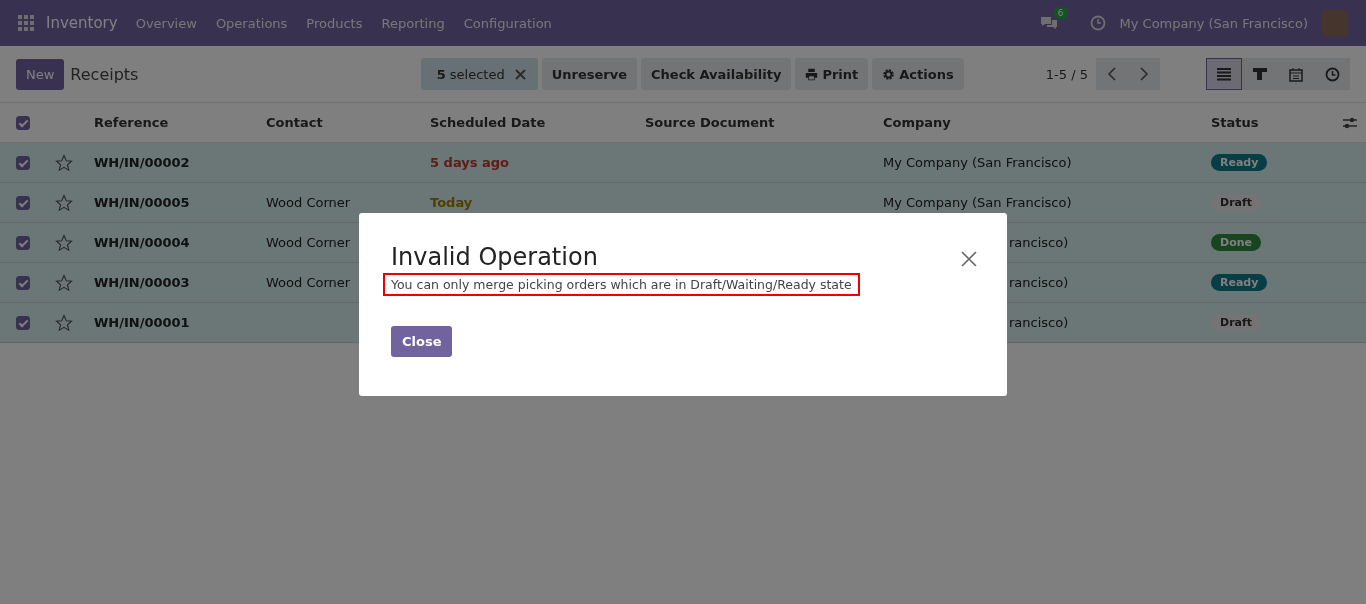  I want to click on menu-item: Overview, so click(166, 23).